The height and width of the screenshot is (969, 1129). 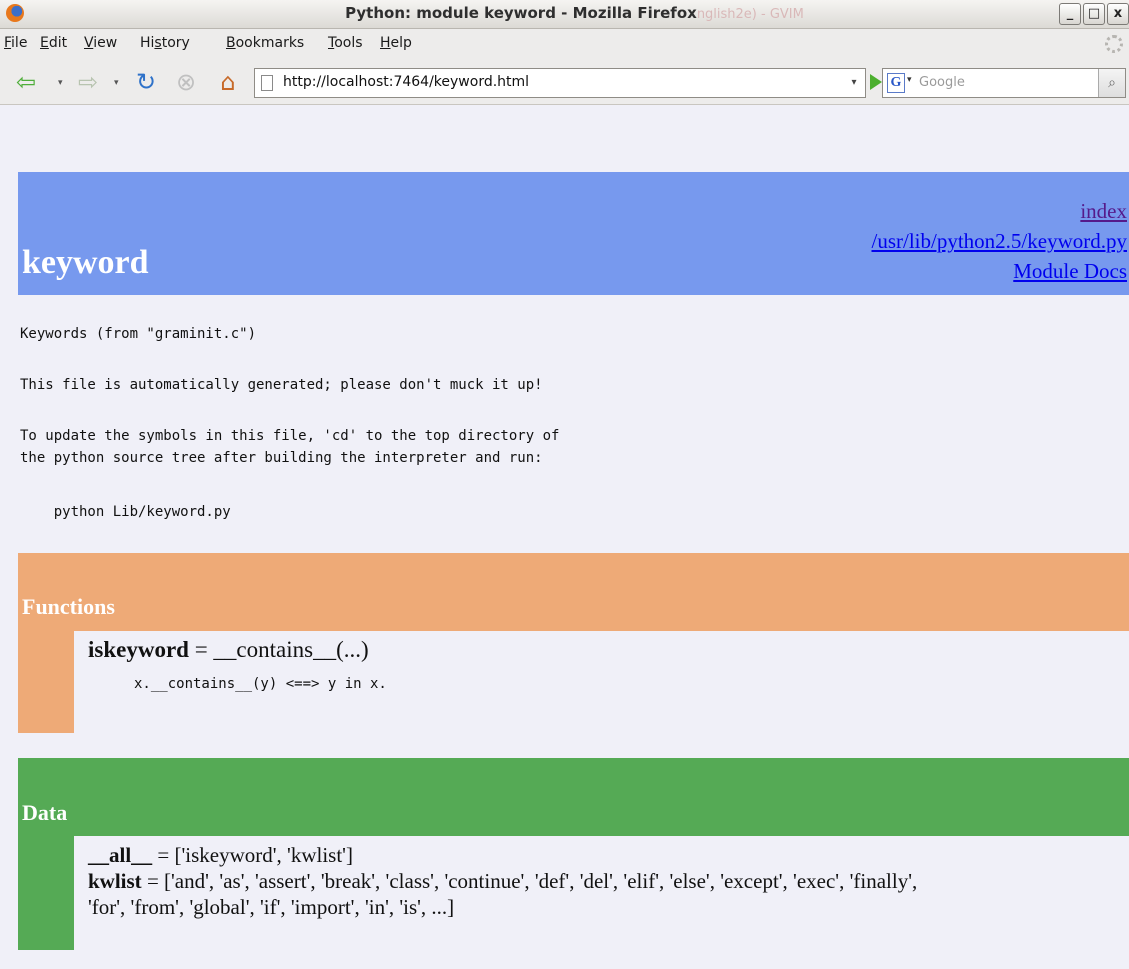 I want to click on url-bar: http://localhost:7464/keyword.html ▾, so click(x=560, y=83).